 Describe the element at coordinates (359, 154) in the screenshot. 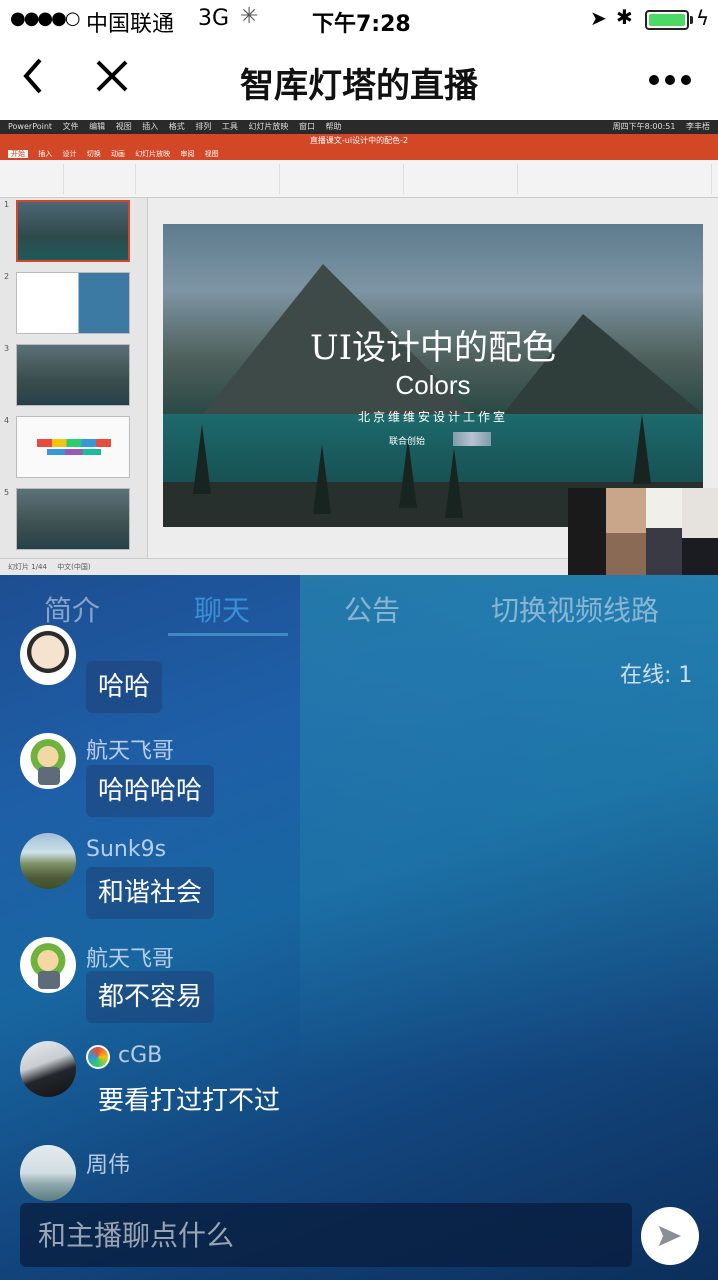

I see `ppt-ribbon-tabs: 开始 插入 设计 切换 动画 幻灯片放映 审阅 视图` at that location.